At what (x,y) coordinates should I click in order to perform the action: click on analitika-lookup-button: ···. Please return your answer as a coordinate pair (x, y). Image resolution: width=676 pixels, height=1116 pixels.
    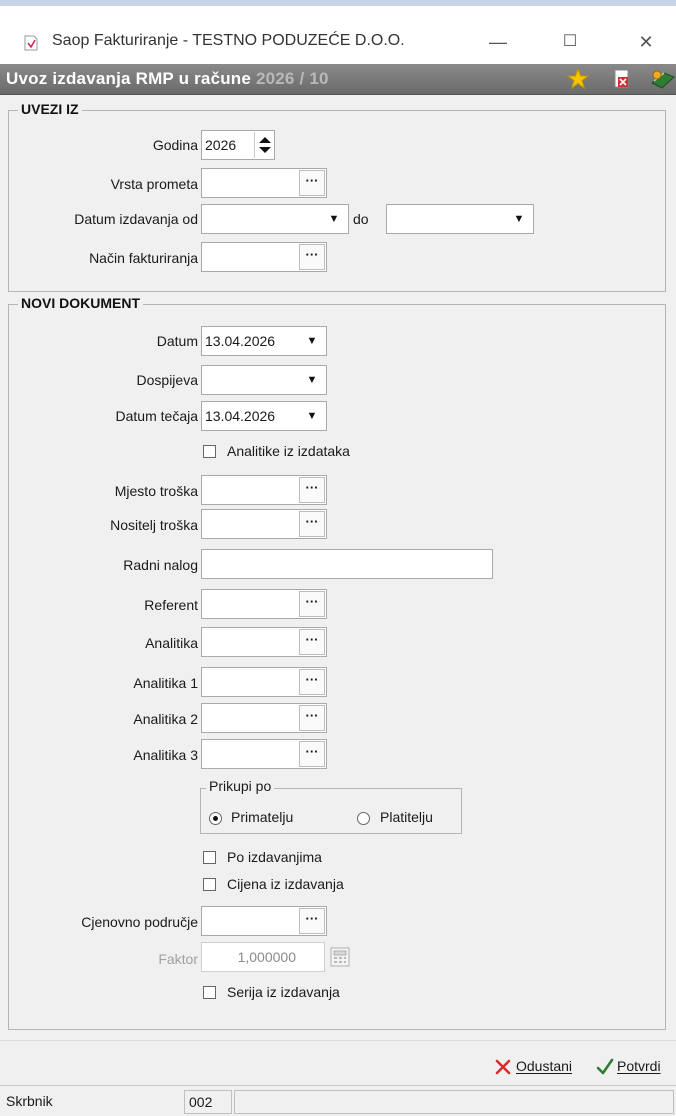
    Looking at the image, I should click on (312, 642).